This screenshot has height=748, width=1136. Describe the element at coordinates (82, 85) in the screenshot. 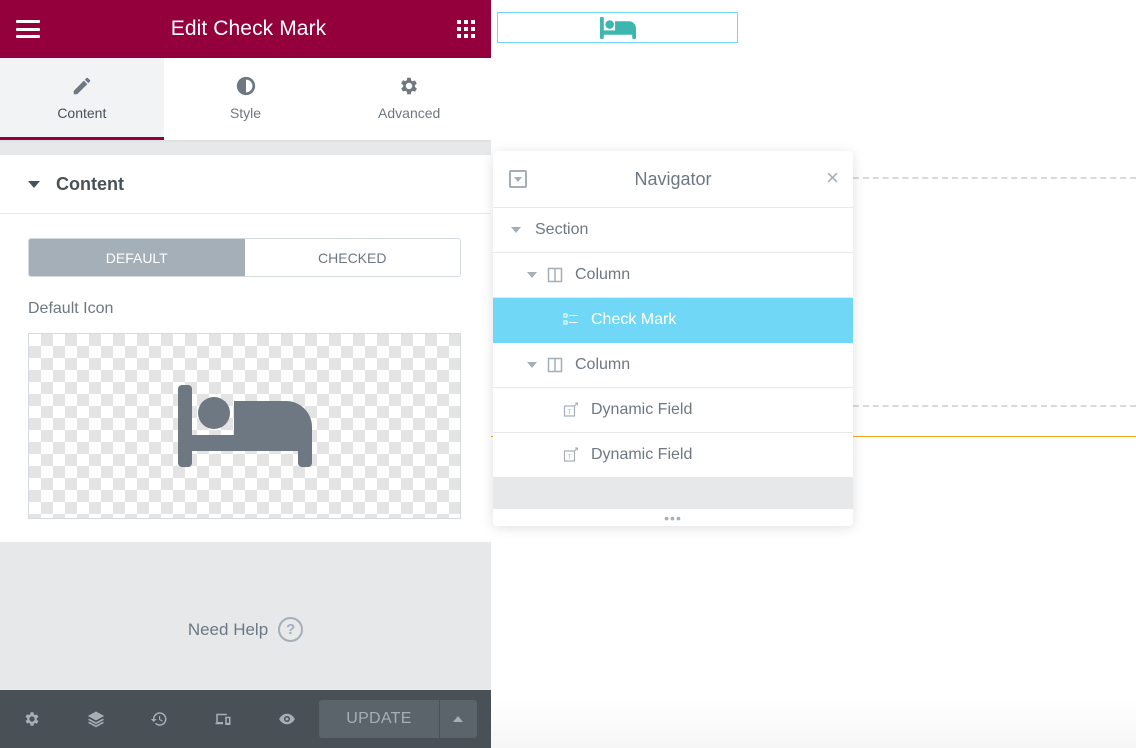

I see `pencil-icon` at that location.